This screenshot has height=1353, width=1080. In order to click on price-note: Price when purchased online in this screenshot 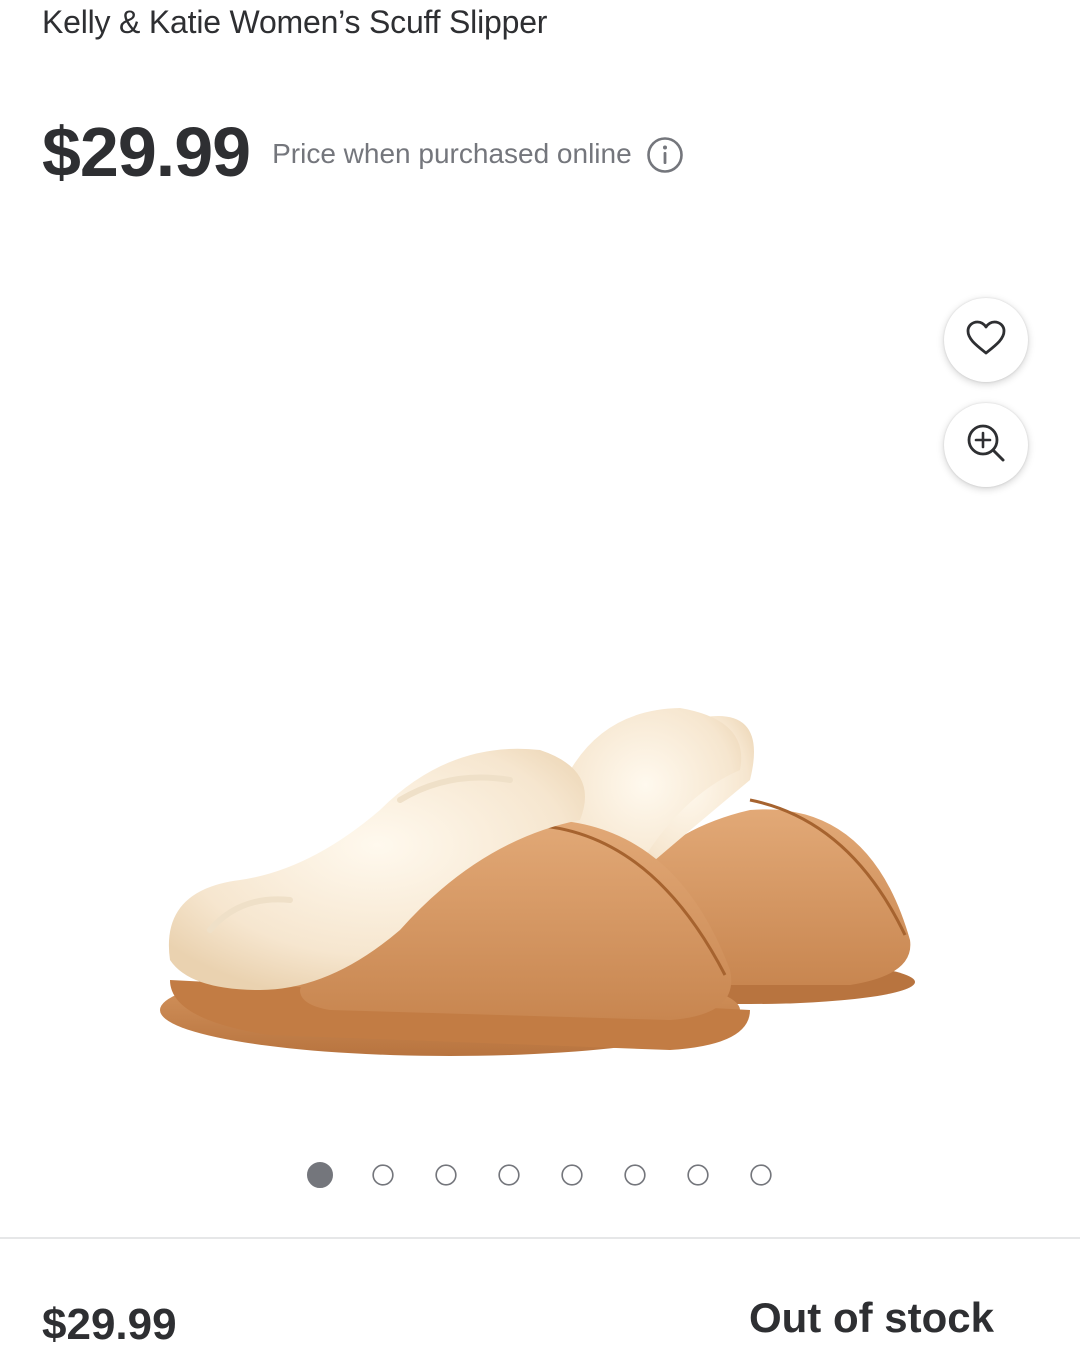, I will do `click(452, 153)`.